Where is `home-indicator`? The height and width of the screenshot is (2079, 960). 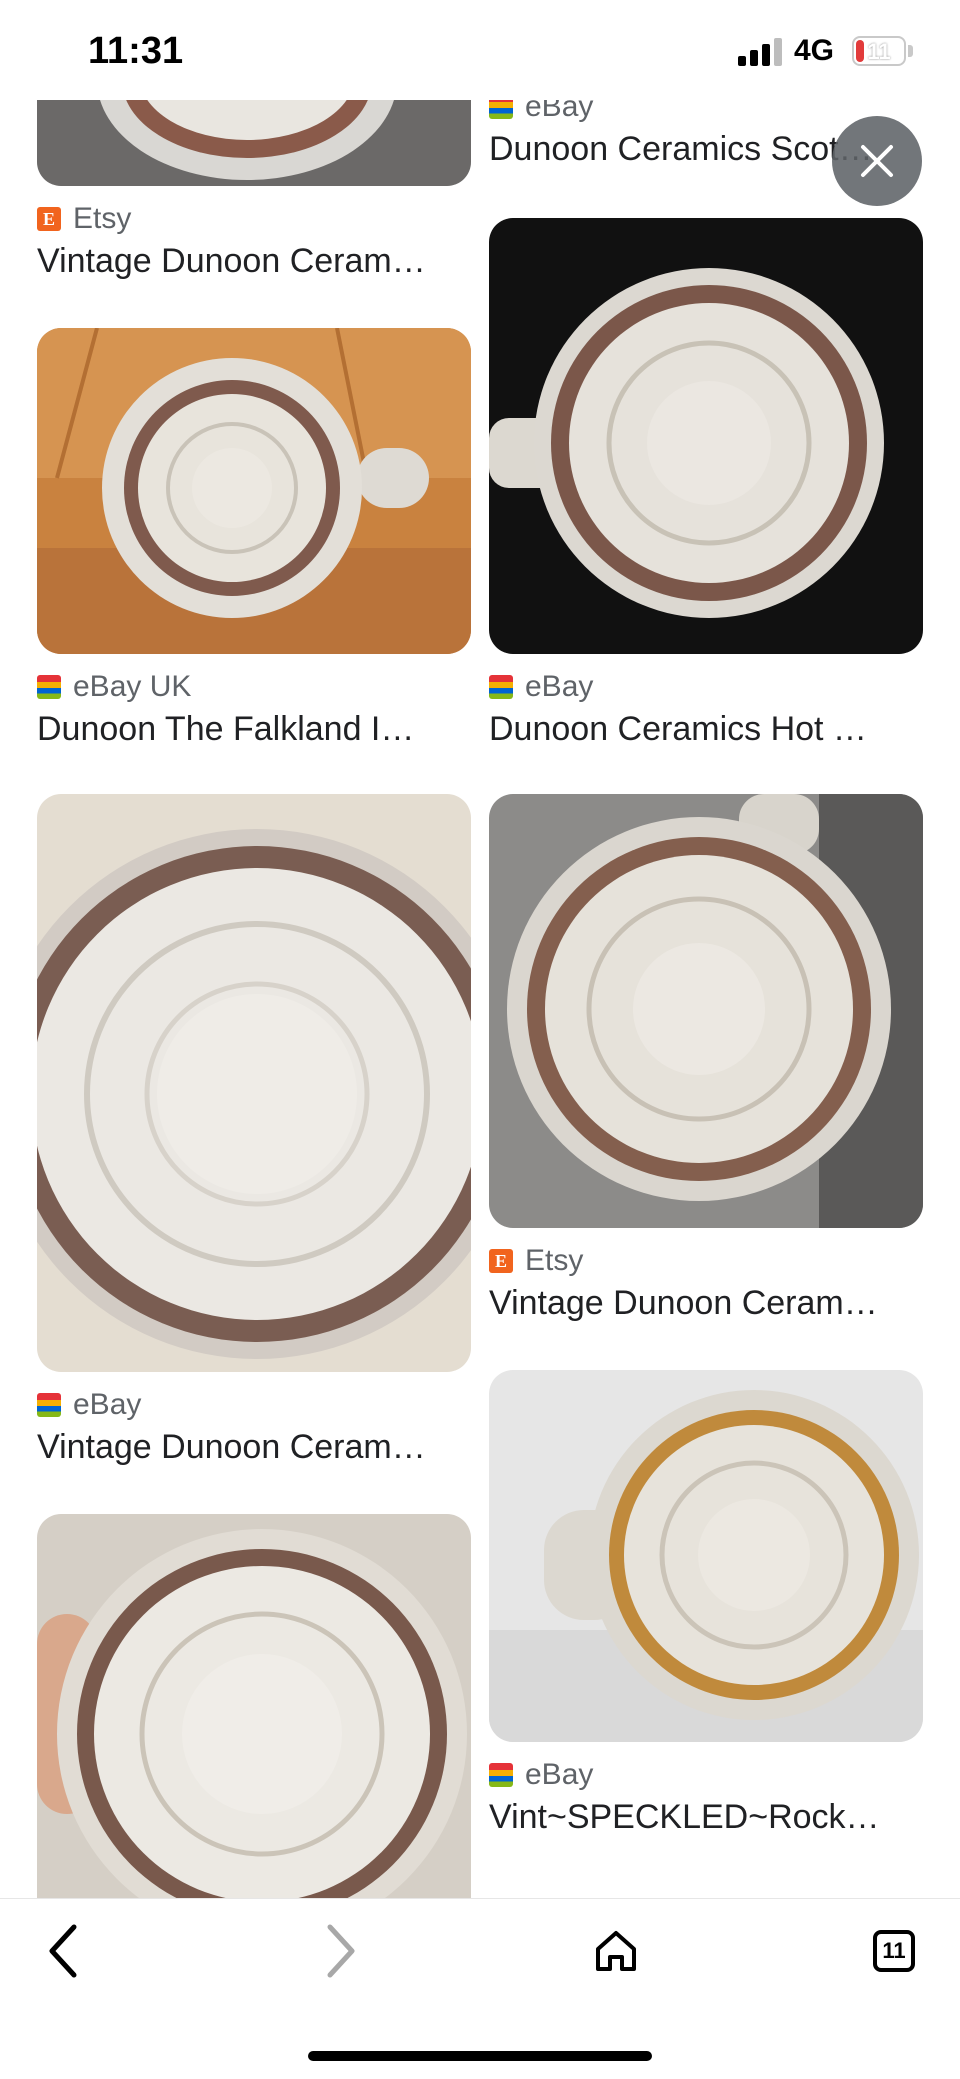 home-indicator is located at coordinates (480, 2056).